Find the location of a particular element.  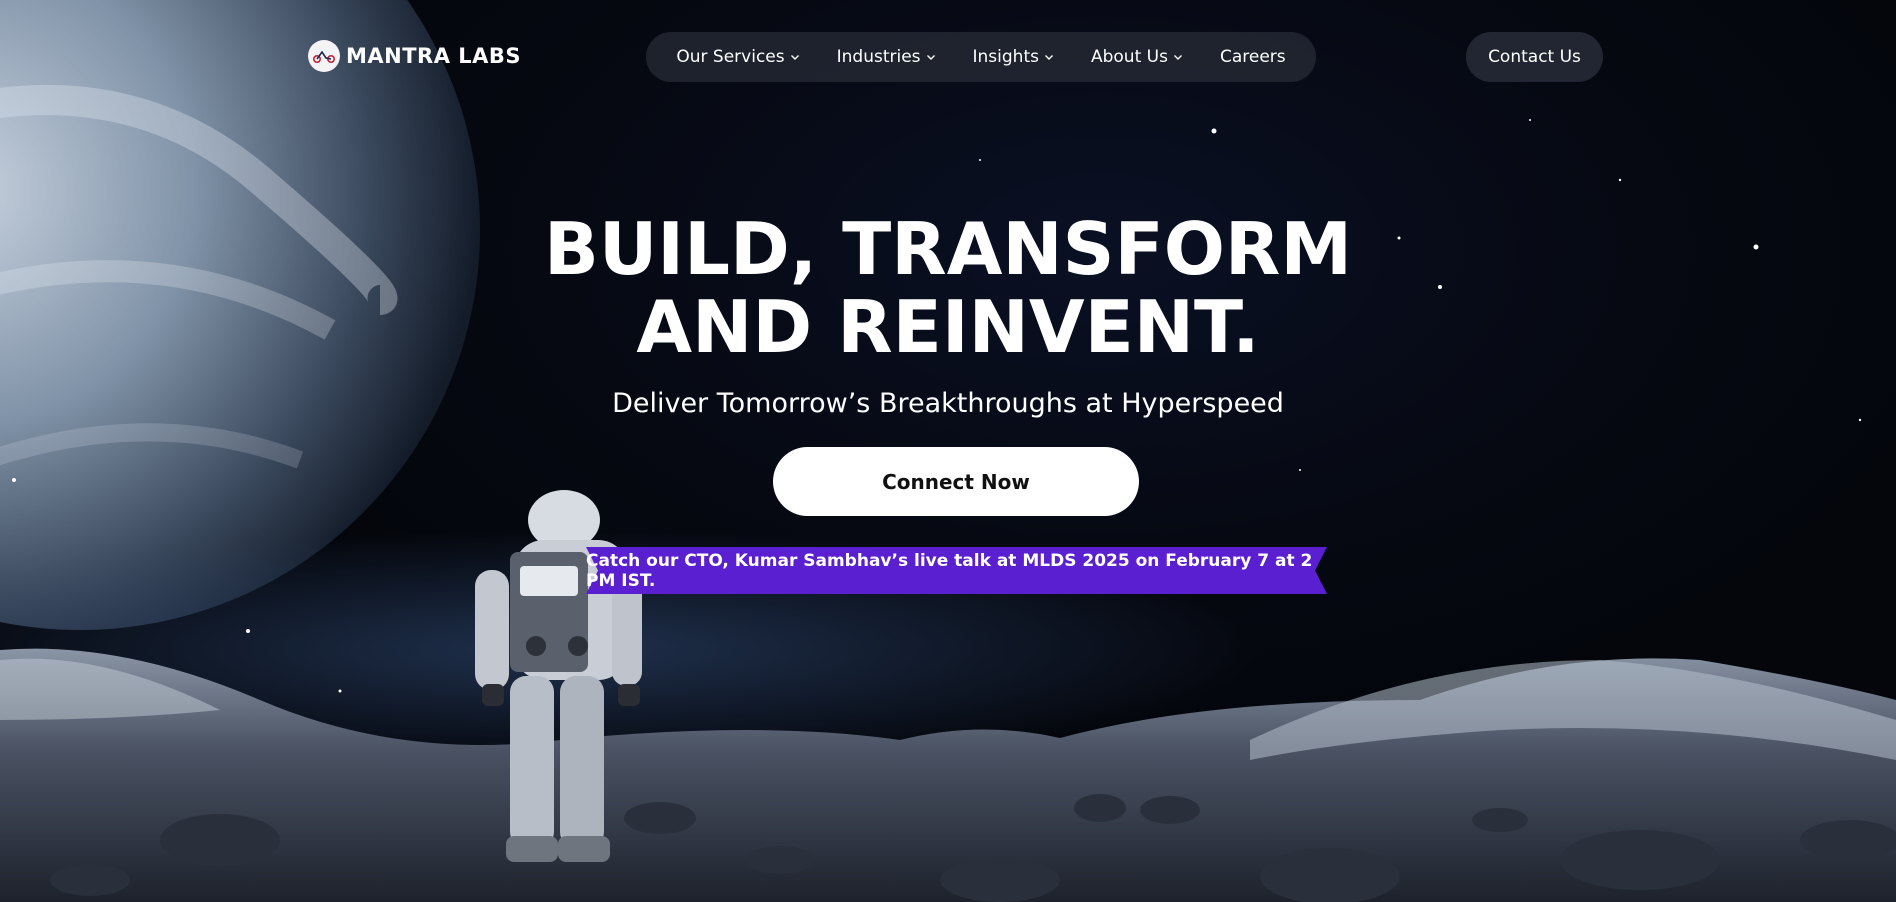

brand-logo: MANTRA LABS is located at coordinates (414, 56).